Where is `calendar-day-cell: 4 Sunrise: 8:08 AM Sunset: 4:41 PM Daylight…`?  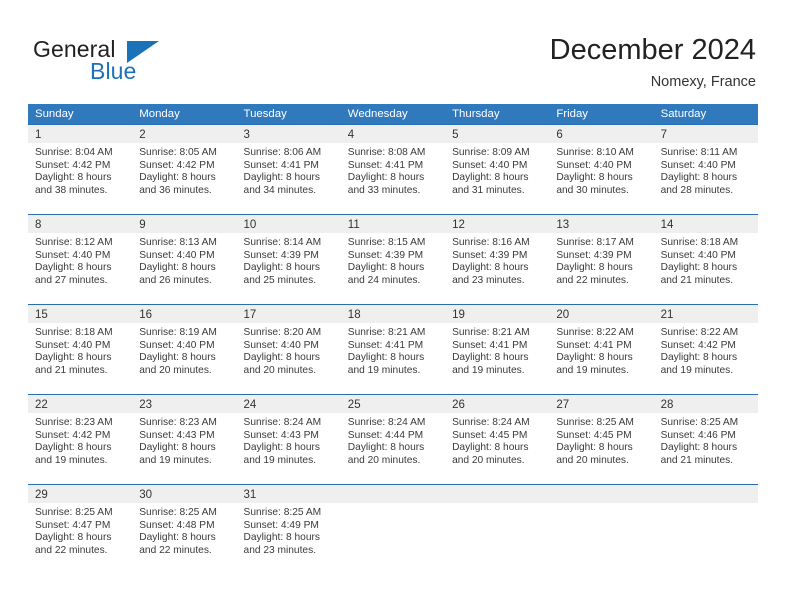 calendar-day-cell: 4 Sunrise: 8:08 AM Sunset: 4:41 PM Daylight… is located at coordinates (393, 164).